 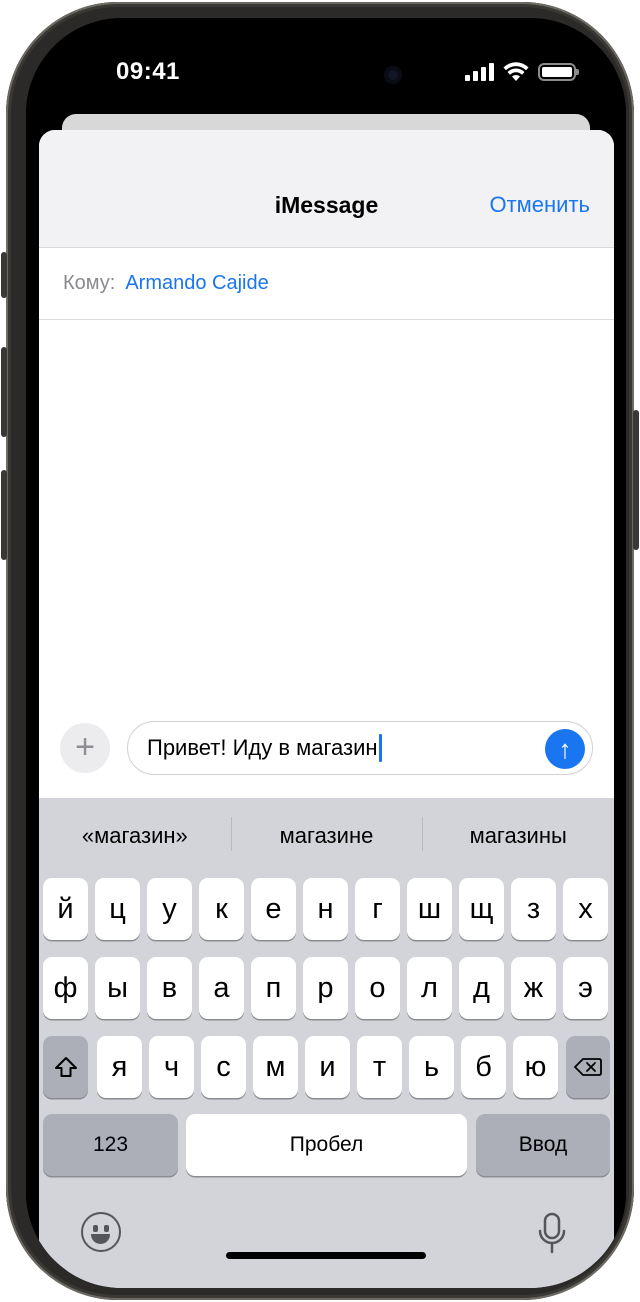 I want to click on key-row2-4: п, so click(x=273, y=988).